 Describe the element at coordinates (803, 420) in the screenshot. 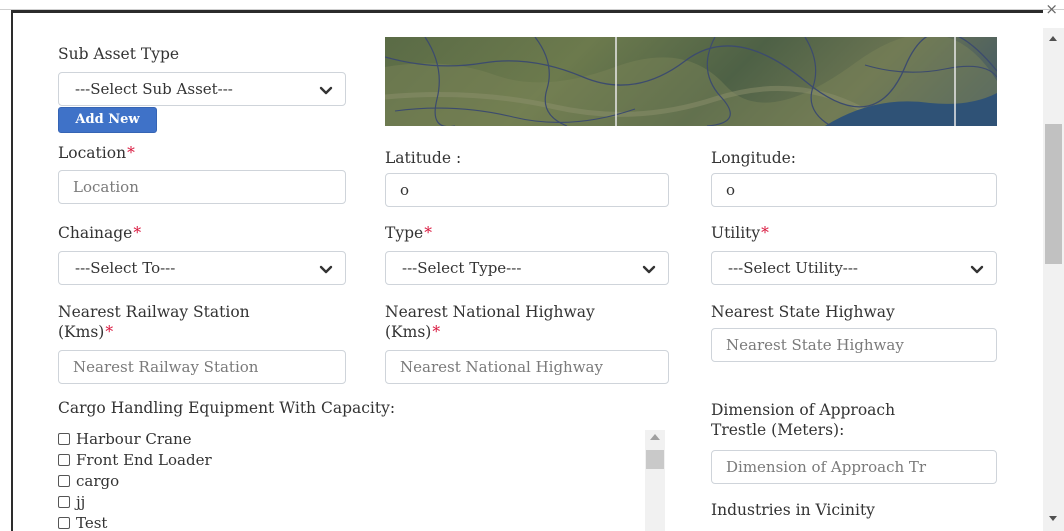

I see `trestle-label: Dimension of Approach Trestle (Meters):` at that location.